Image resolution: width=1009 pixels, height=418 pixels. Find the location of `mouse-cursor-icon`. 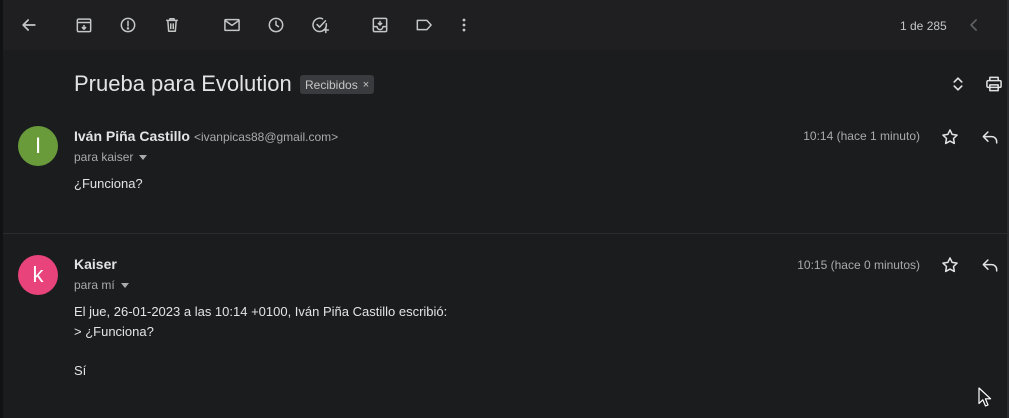

mouse-cursor-icon is located at coordinates (985, 397).